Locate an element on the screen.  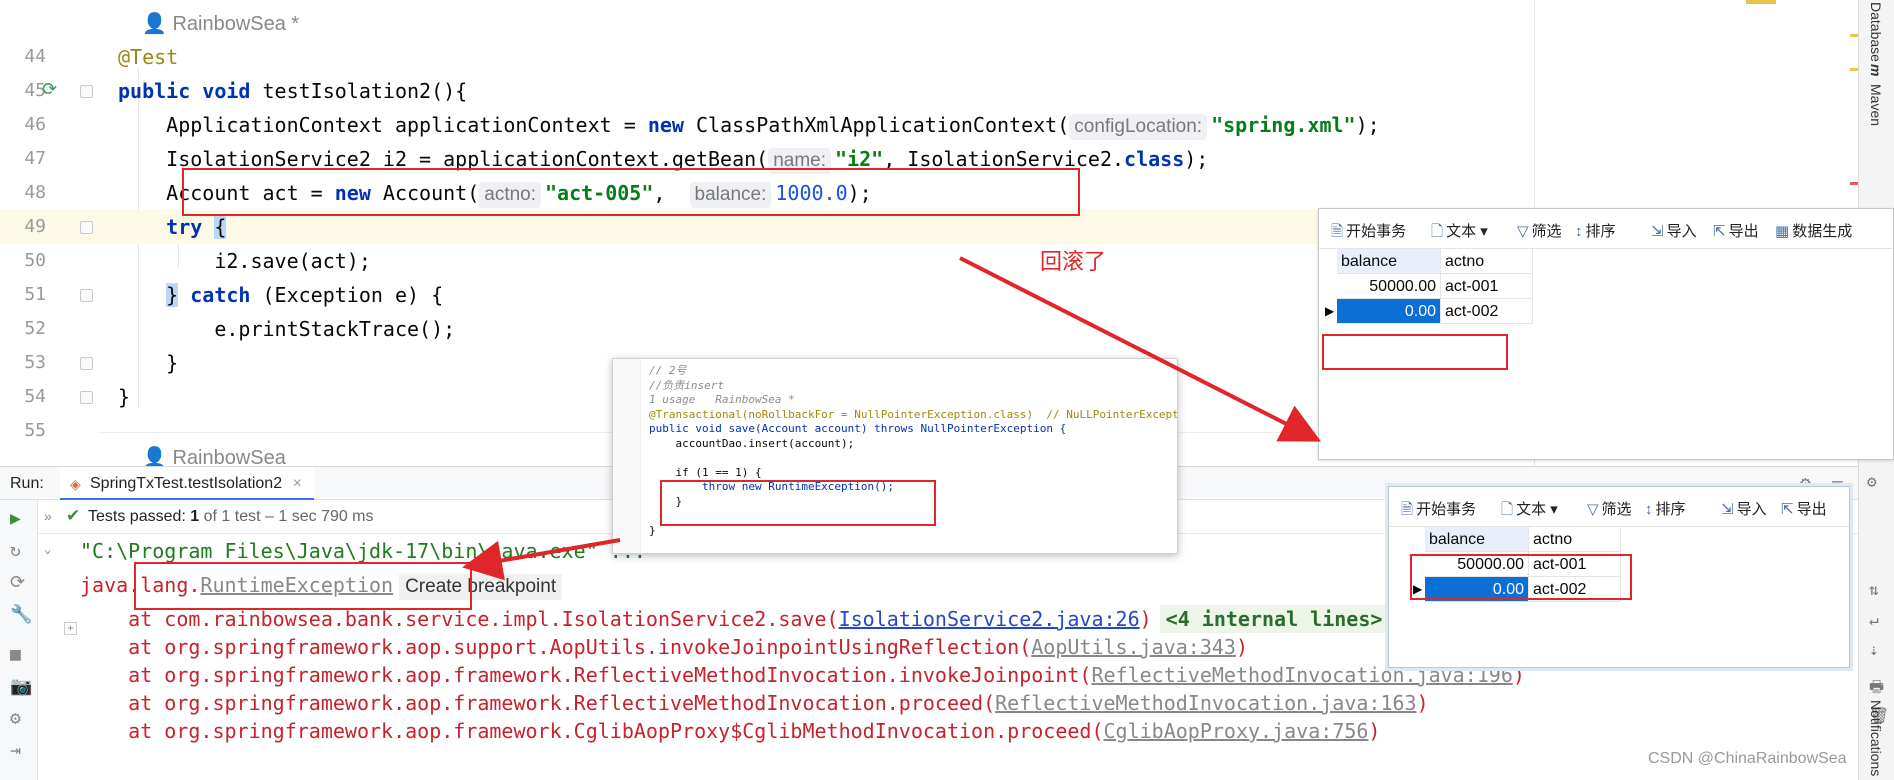
notifications-tool-button: Notifications is located at coordinates (1876, 738).